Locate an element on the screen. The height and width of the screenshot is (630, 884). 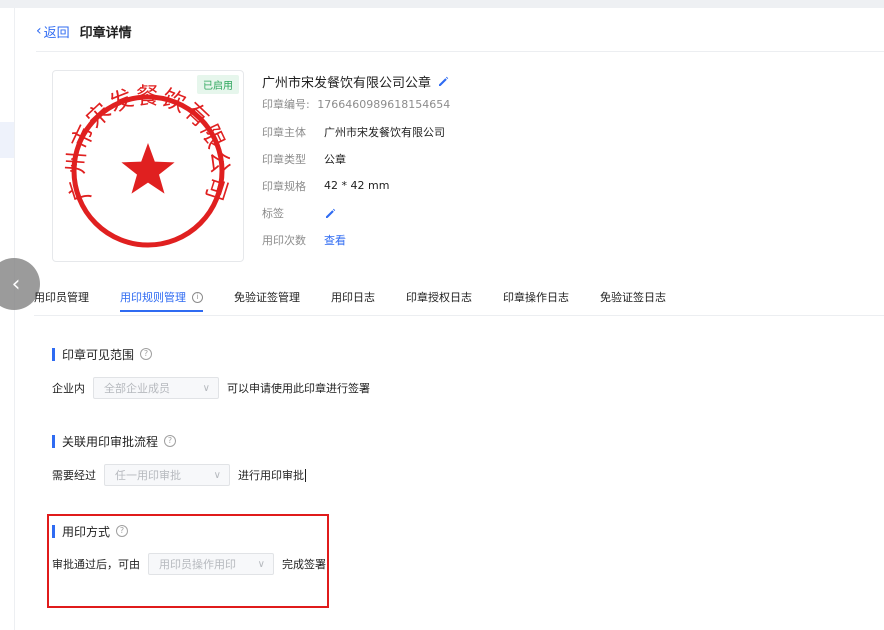
tab-label: 用印日志 is located at coordinates (353, 297).